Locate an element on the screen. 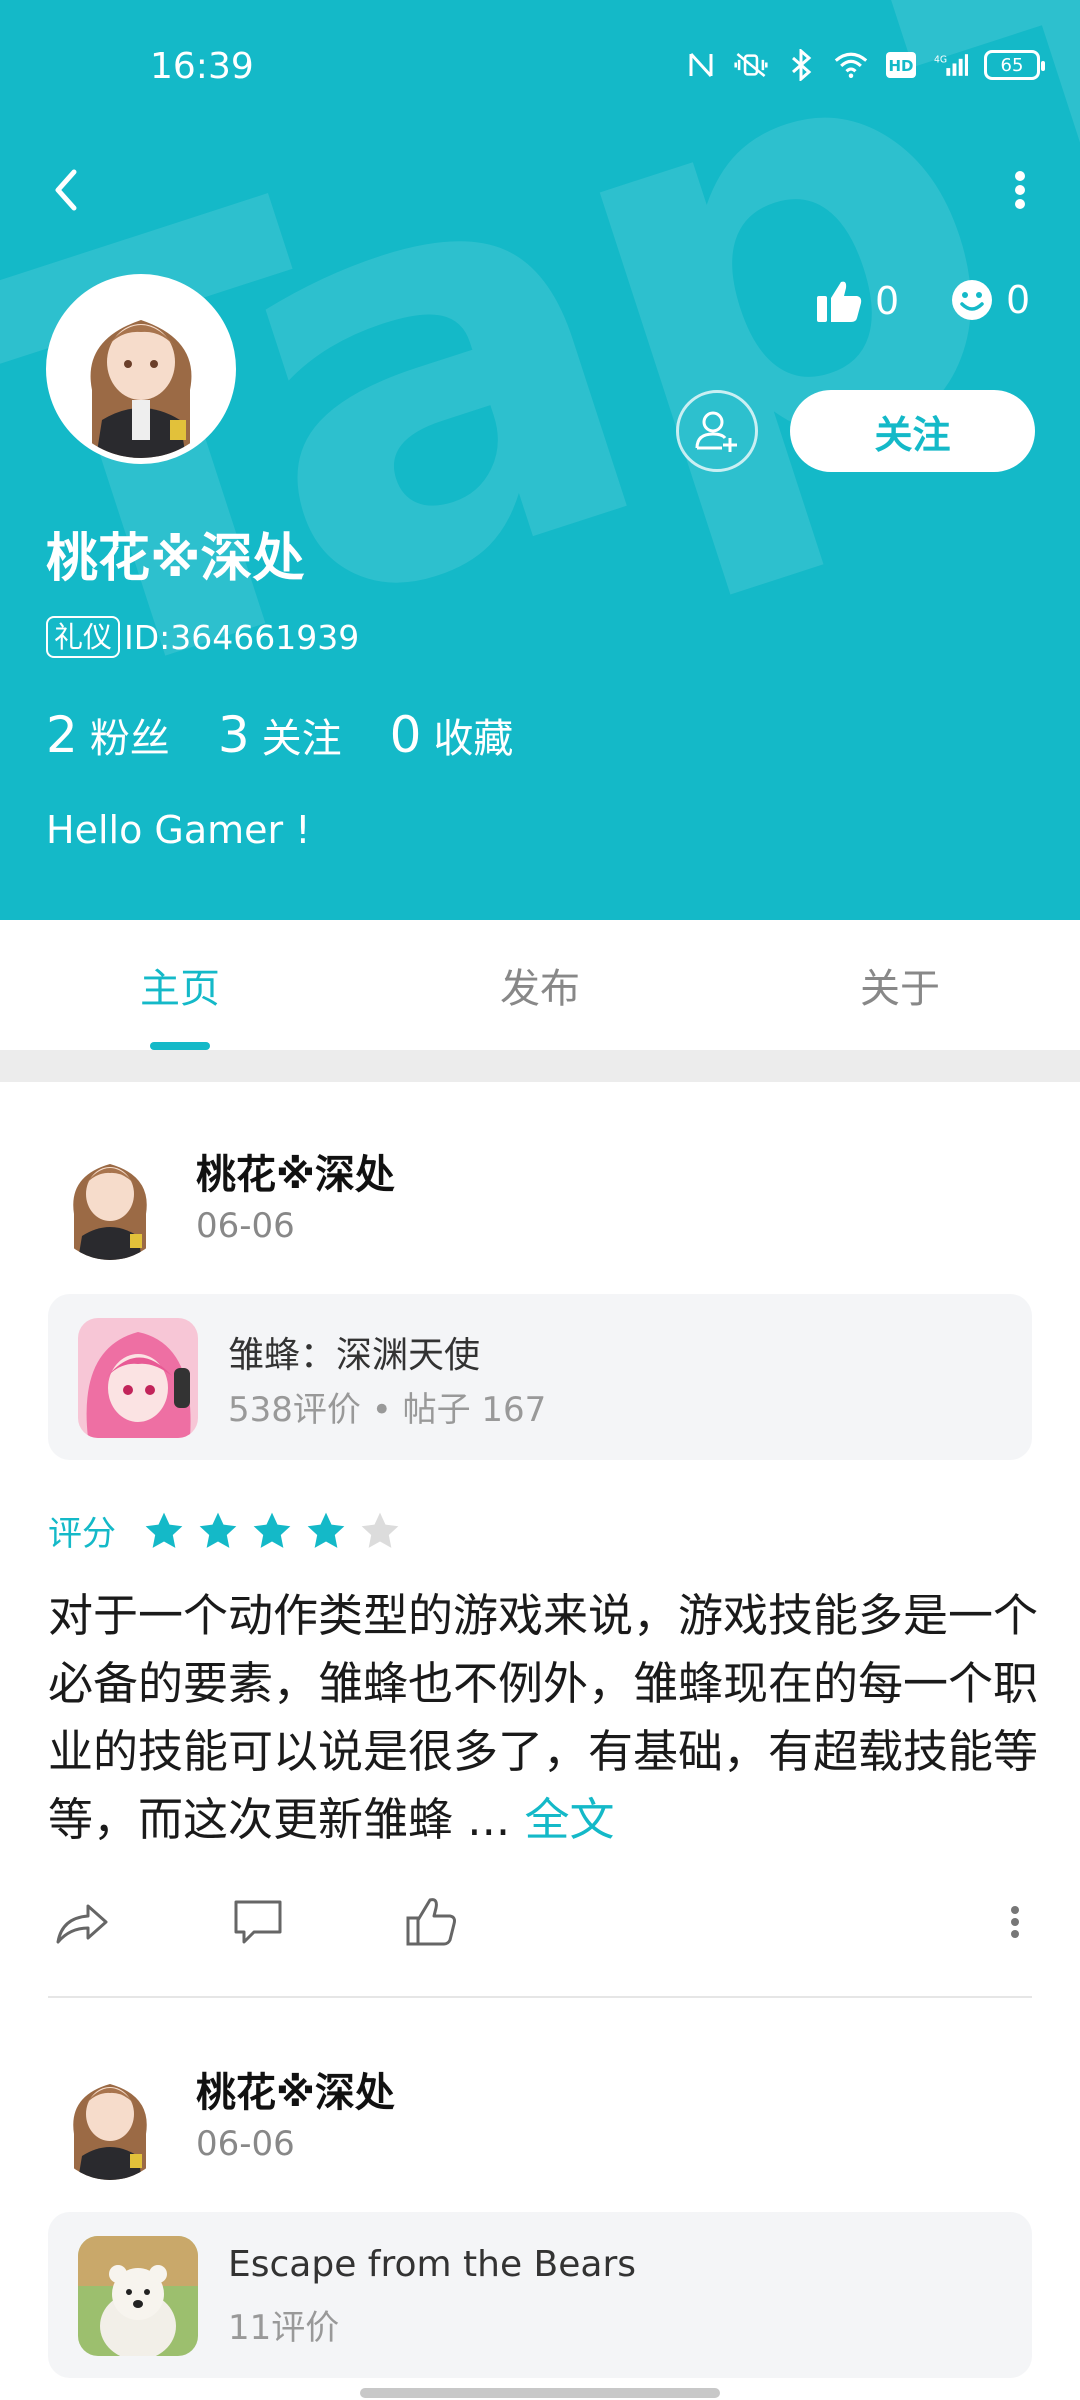 This screenshot has height=2400, width=1080. post-actions is located at coordinates (540, 1927).